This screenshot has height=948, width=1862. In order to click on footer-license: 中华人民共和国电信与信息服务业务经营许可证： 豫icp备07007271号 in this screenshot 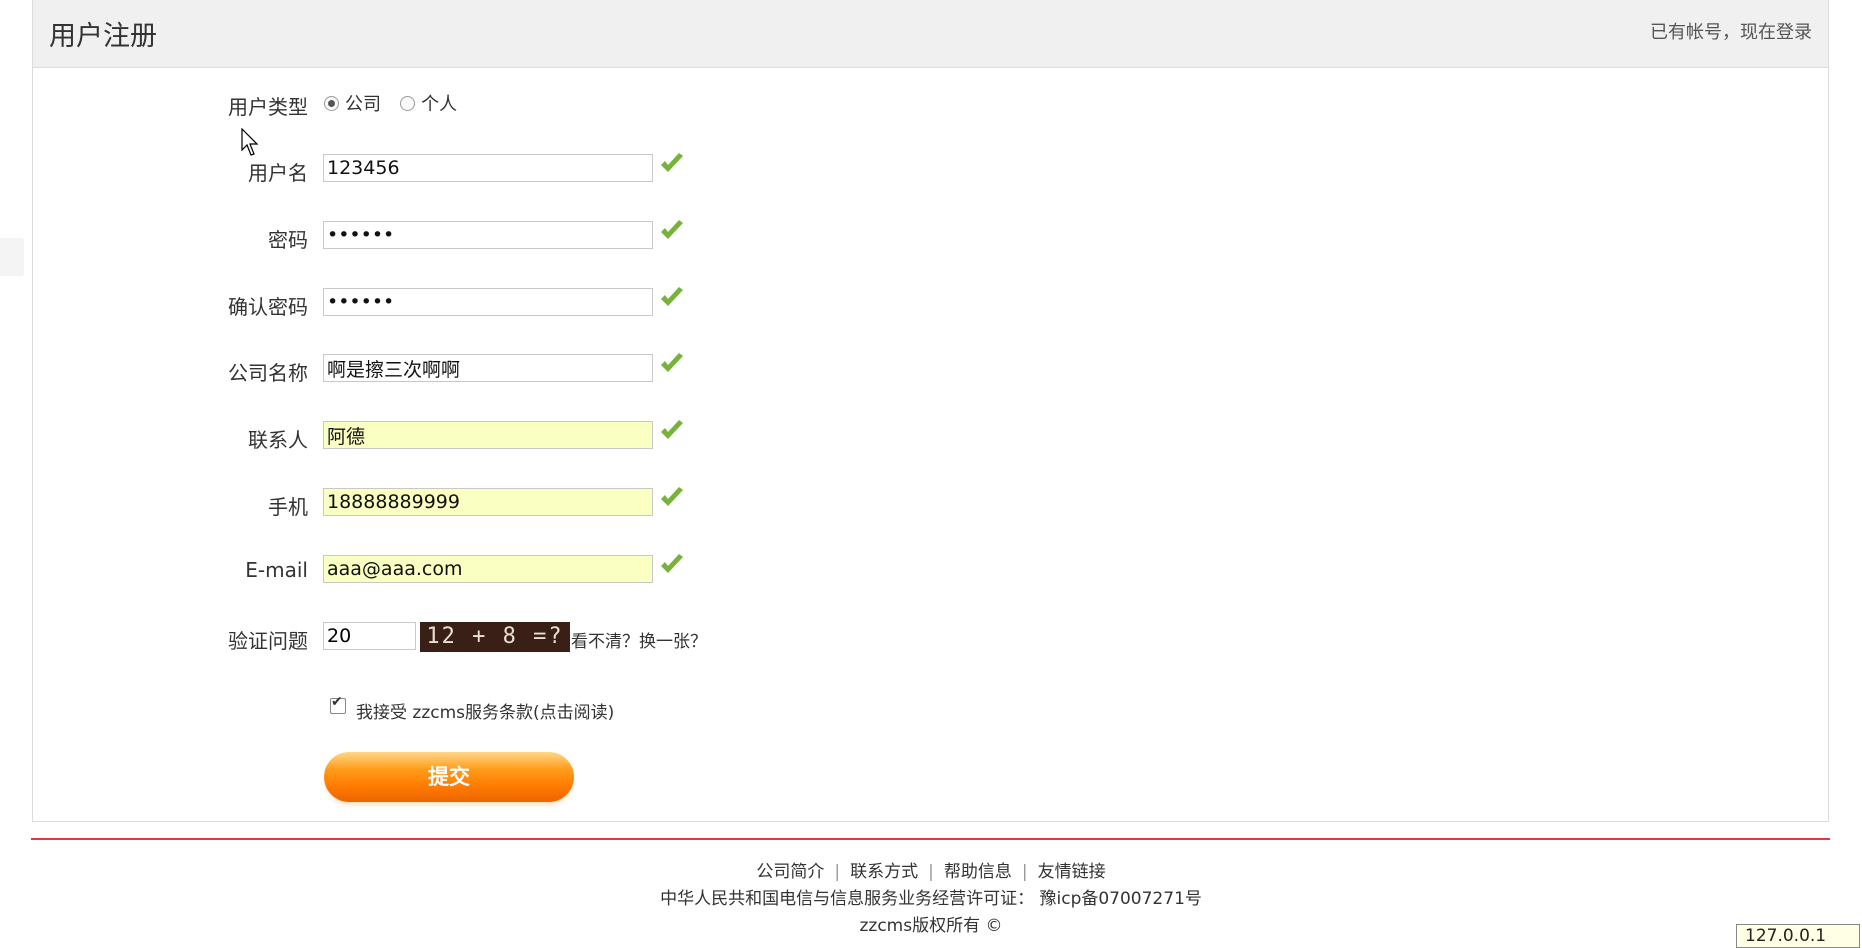, I will do `click(931, 899)`.